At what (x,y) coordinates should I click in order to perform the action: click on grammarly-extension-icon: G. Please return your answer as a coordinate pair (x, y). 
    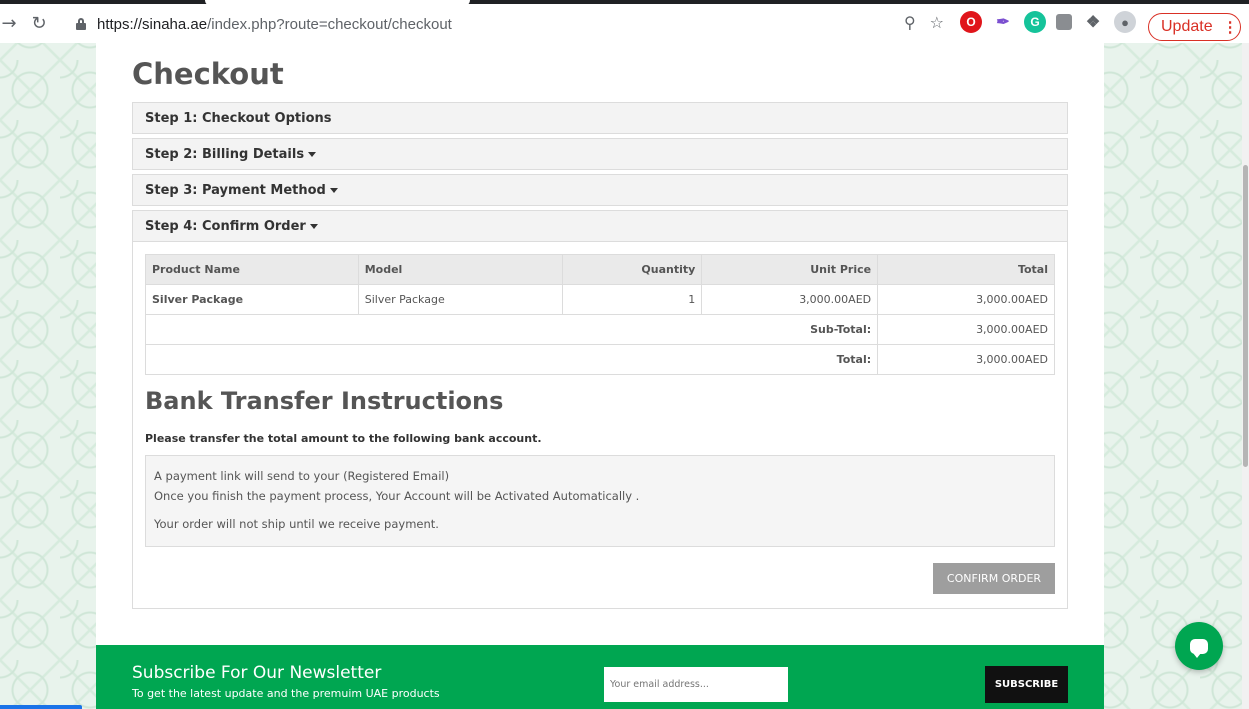
    Looking at the image, I should click on (1035, 22).